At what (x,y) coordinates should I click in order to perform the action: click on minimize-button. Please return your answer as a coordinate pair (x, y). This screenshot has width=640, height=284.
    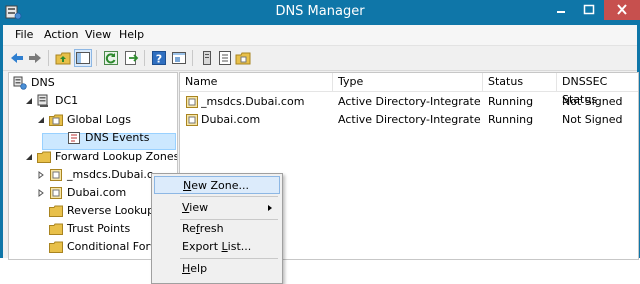
    Looking at the image, I should click on (561, 10).